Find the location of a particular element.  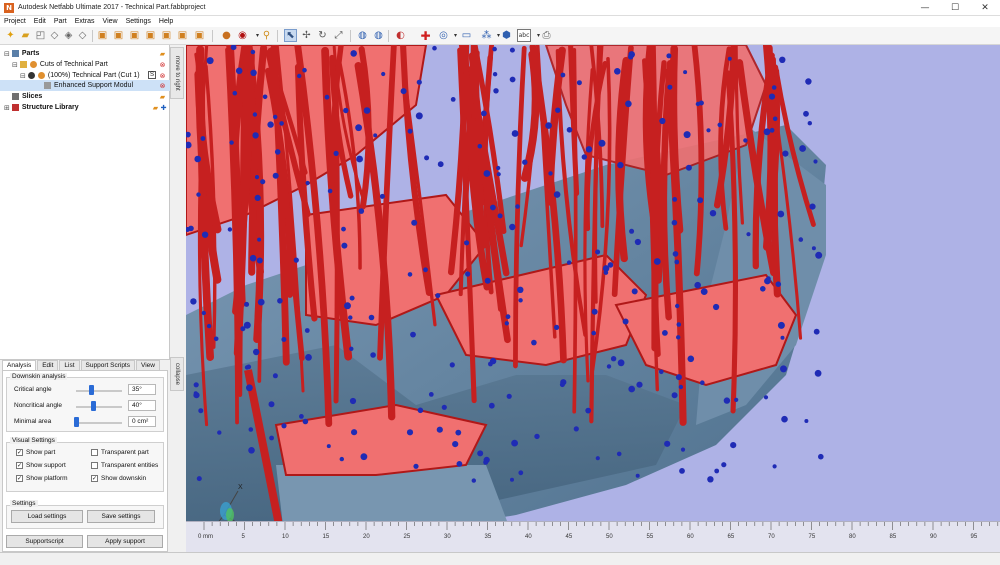

show-platform-checkbox: ✓ is located at coordinates (19, 478).